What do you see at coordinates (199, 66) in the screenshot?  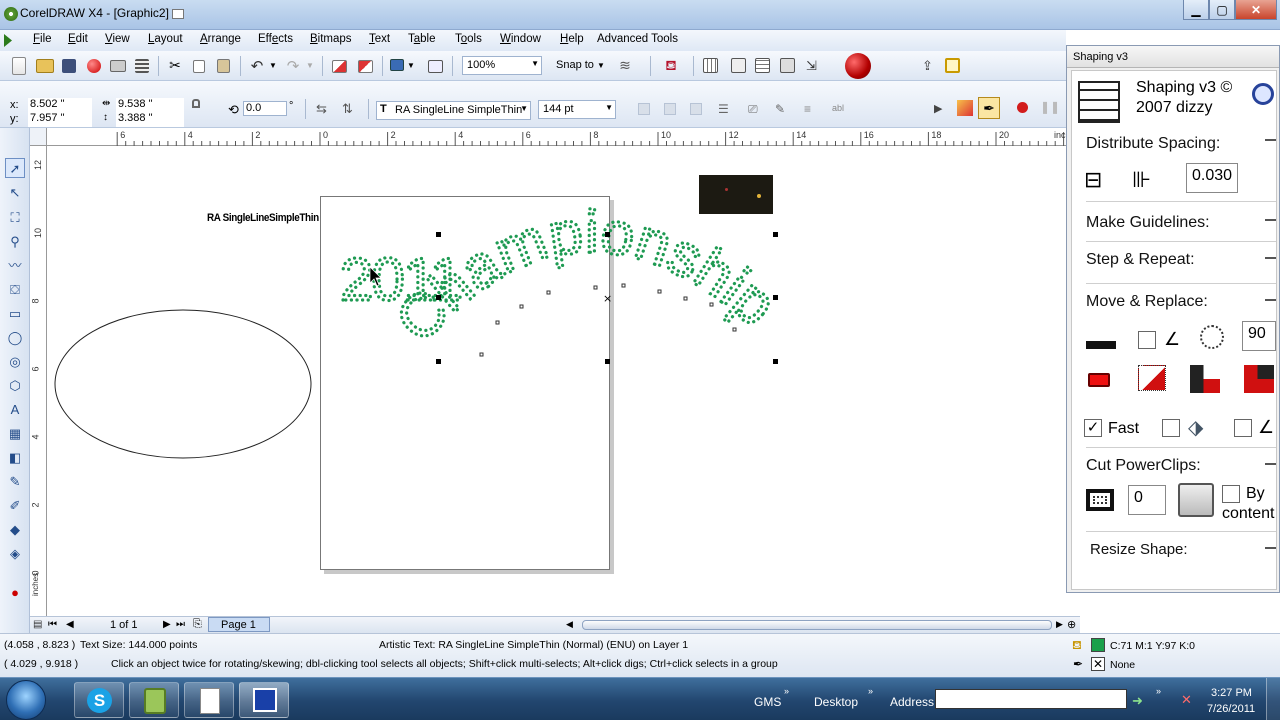 I see `copy-icon` at bounding box center [199, 66].